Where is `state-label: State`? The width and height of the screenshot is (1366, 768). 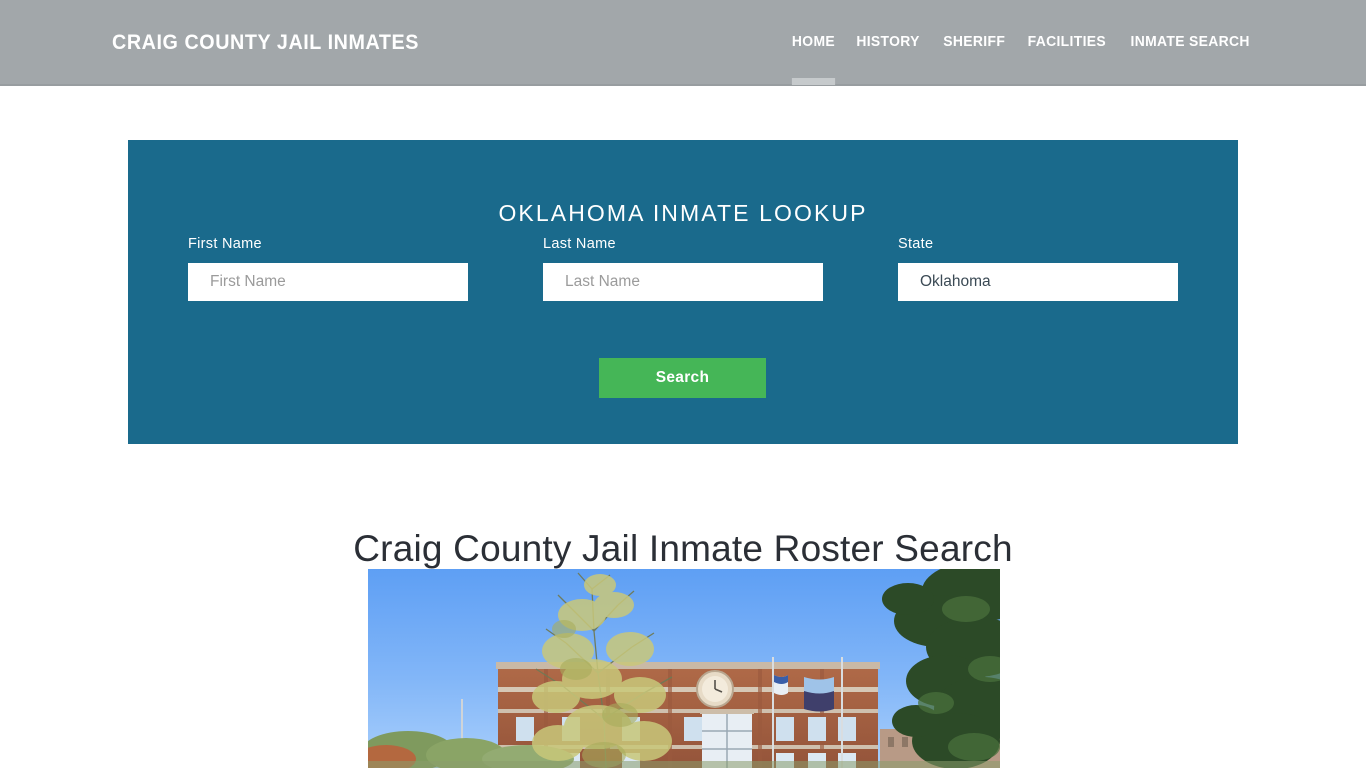
state-label: State is located at coordinates (916, 244).